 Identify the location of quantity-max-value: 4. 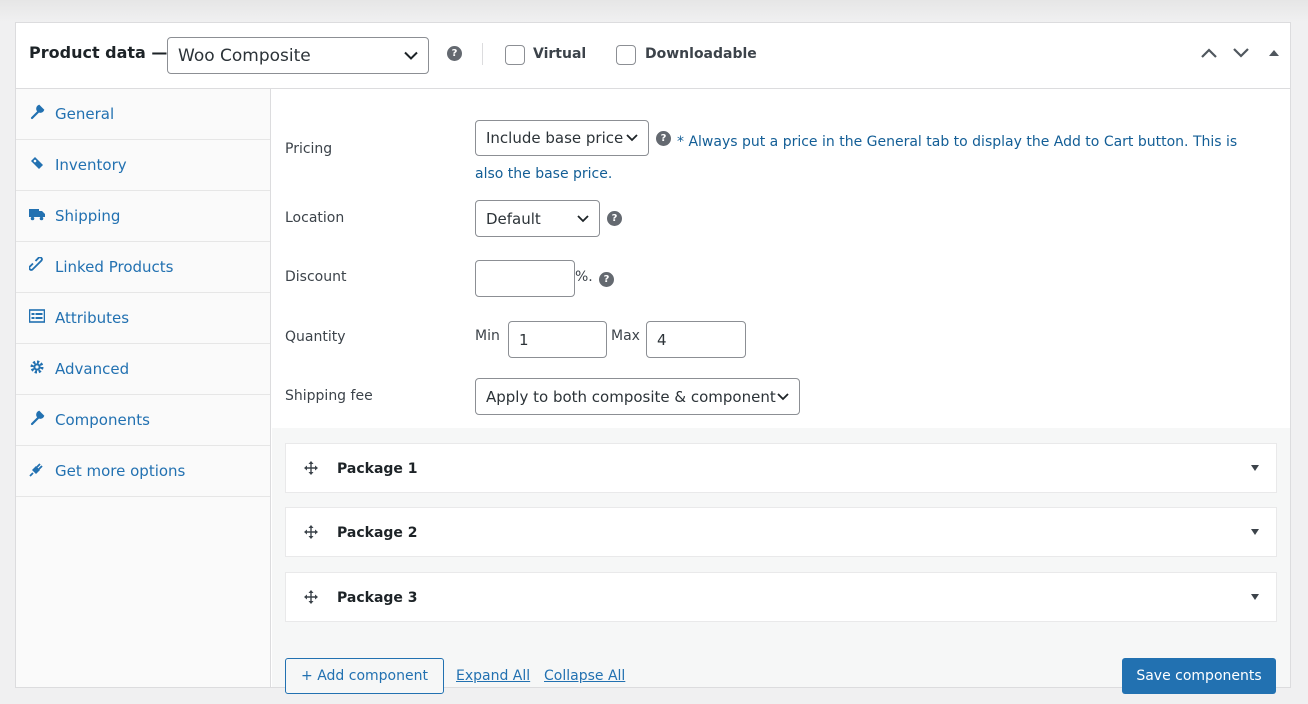
(662, 339).